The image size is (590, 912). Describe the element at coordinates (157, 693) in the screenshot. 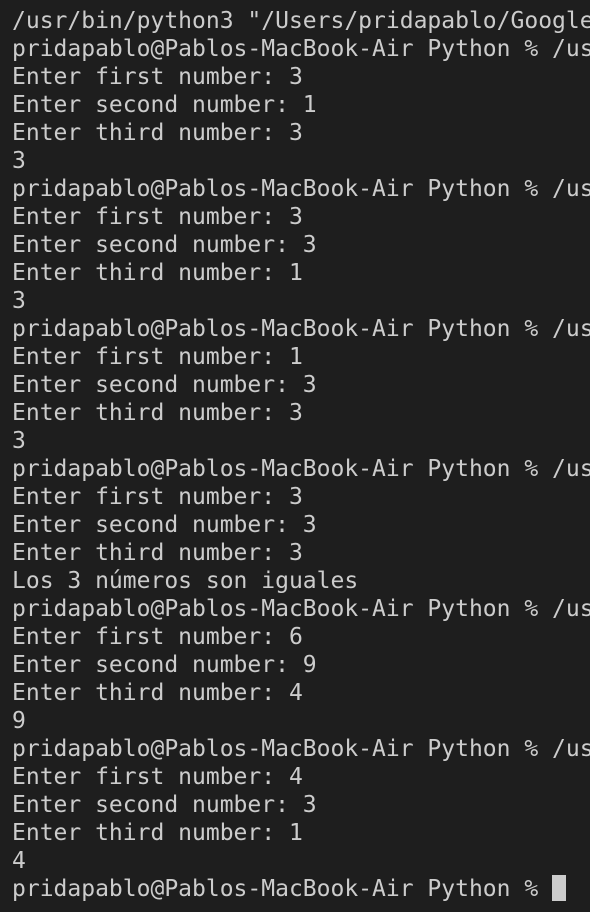

I see `terminal-line: Enter third number: 4` at that location.